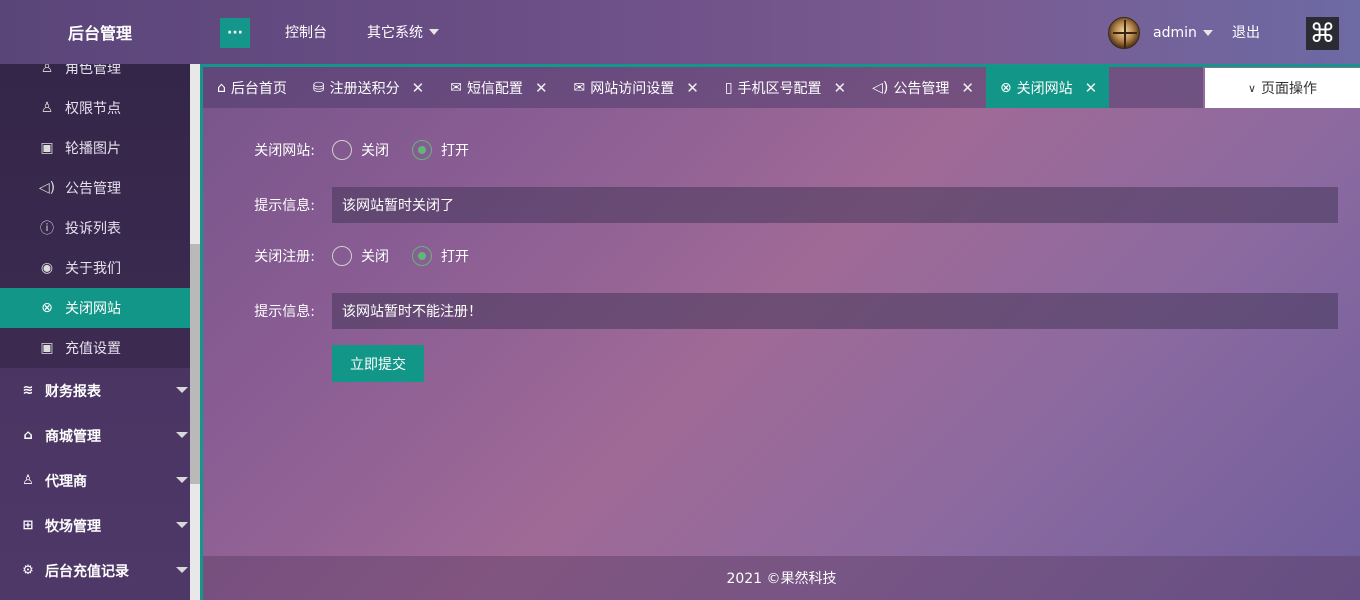 This screenshot has height=600, width=1360. I want to click on sidebar-item: ▣ 轮播图片, so click(95, 148).